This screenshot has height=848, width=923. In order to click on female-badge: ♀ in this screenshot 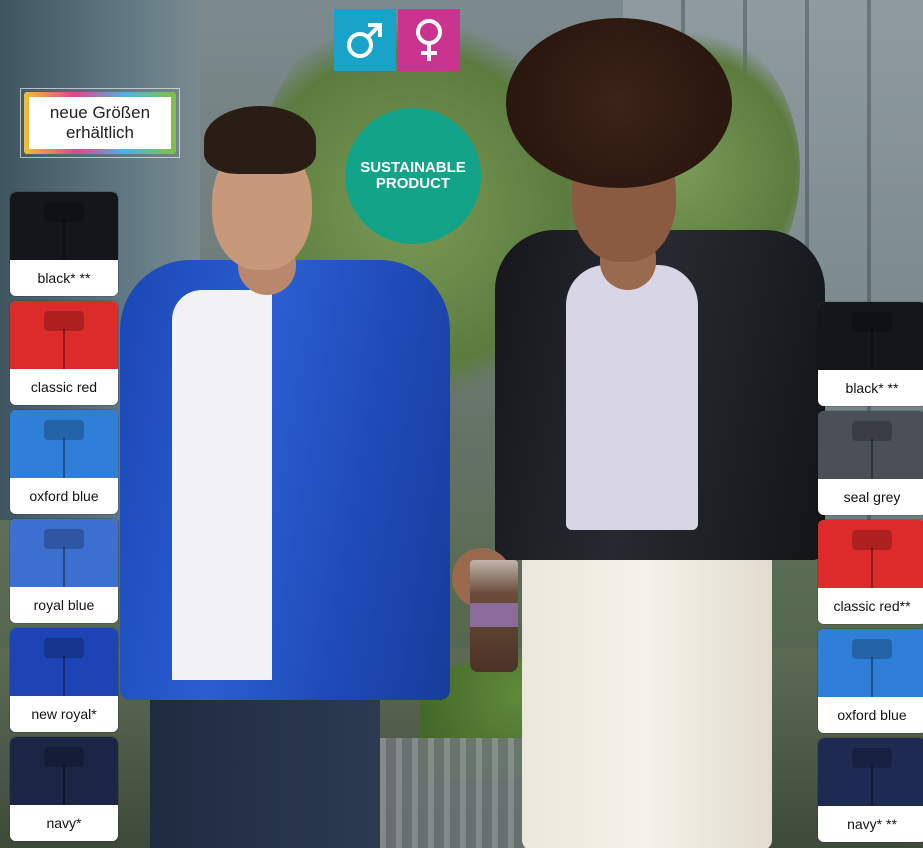, I will do `click(429, 40)`.